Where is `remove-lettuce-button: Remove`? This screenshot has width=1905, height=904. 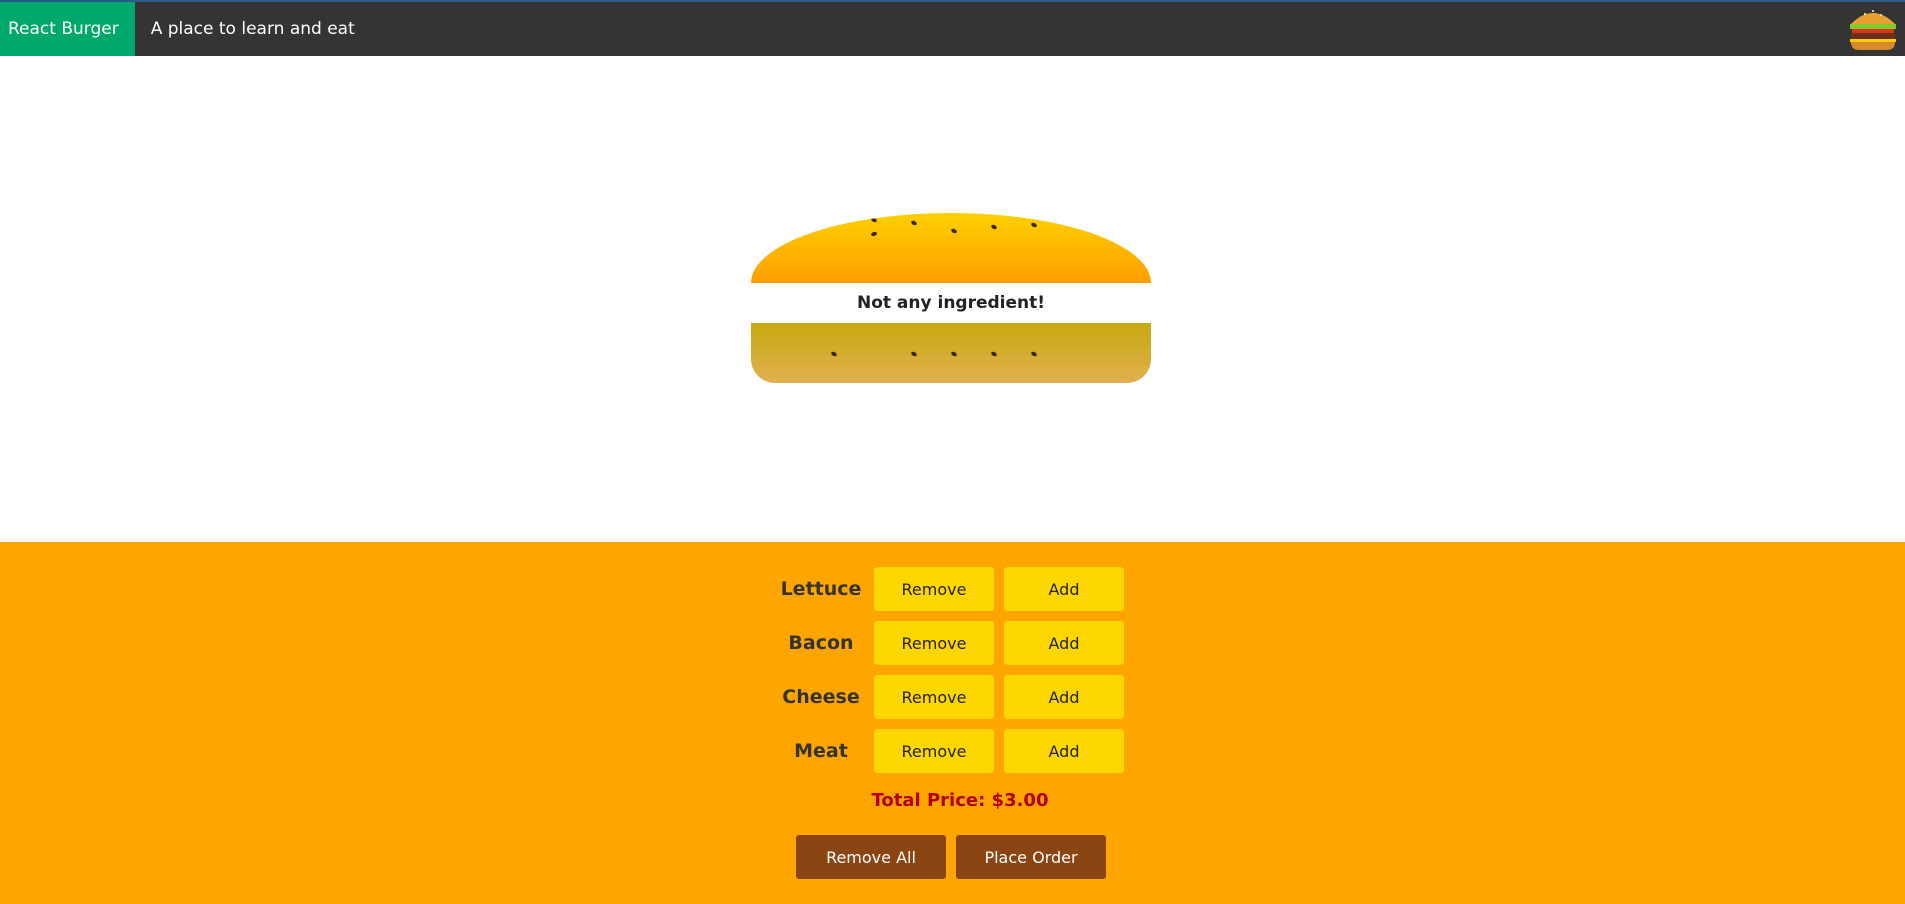 remove-lettuce-button: Remove is located at coordinates (934, 589).